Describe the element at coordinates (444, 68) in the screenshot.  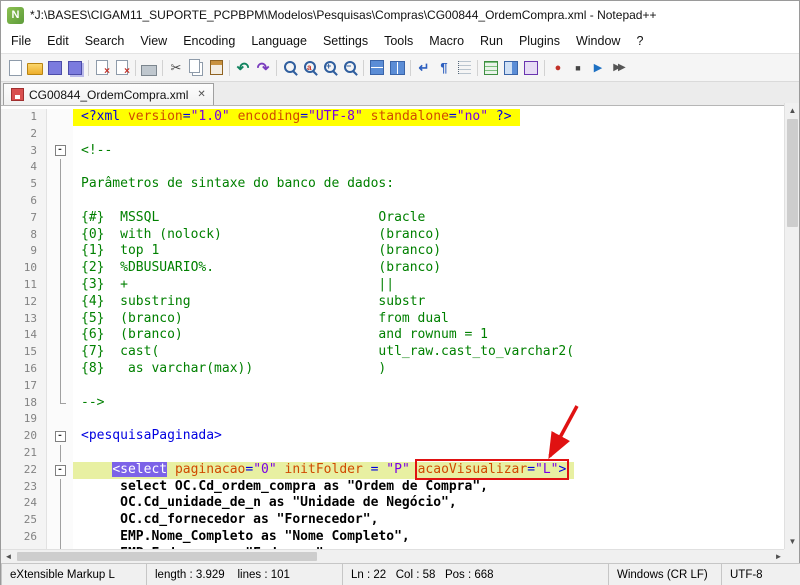
I see `show-all-chars-icon: ¶` at that location.